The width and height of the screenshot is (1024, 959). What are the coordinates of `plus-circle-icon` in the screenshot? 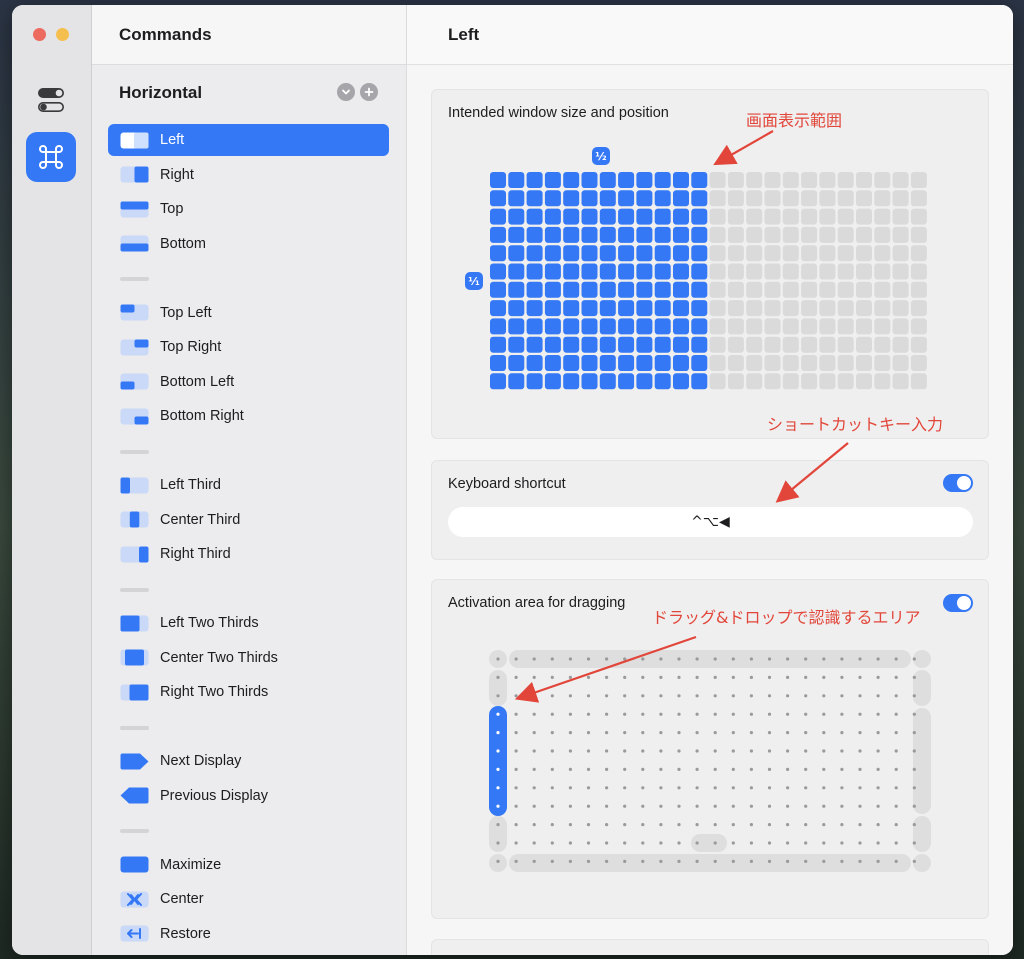 It's located at (369, 92).